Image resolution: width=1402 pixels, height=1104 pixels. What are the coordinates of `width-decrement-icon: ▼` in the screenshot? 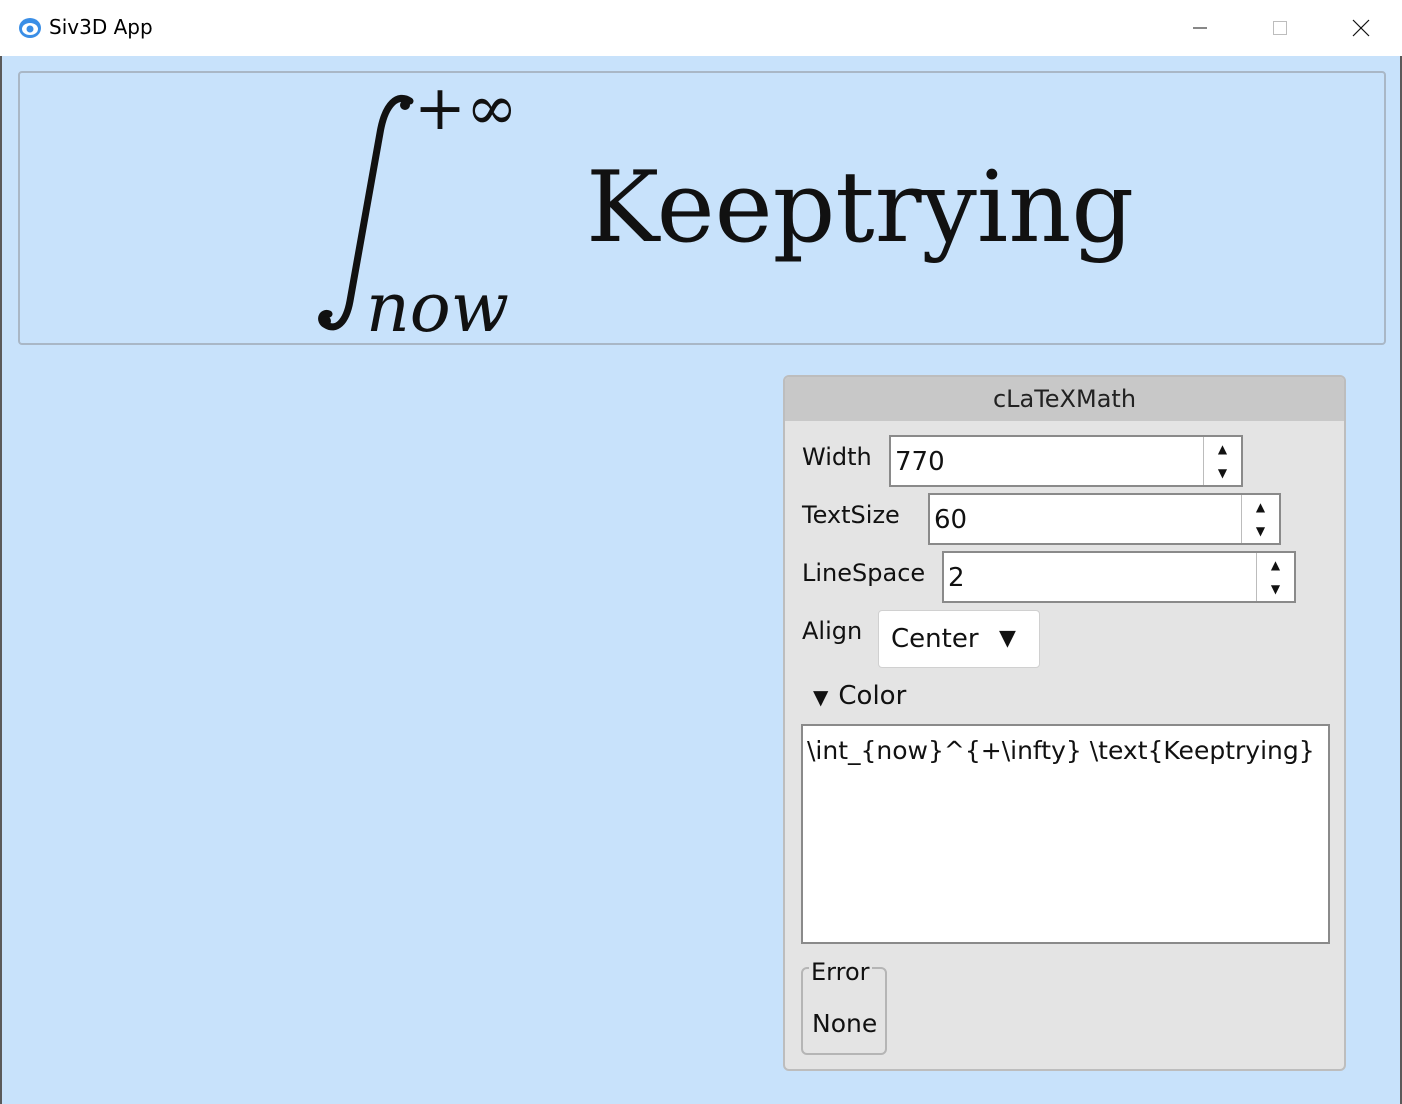 It's located at (1222, 473).